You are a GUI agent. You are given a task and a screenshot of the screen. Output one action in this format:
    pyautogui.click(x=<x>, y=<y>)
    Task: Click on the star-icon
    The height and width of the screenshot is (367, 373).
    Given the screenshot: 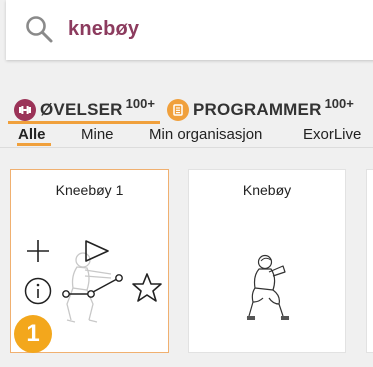 What is the action you would take?
    pyautogui.click(x=147, y=288)
    